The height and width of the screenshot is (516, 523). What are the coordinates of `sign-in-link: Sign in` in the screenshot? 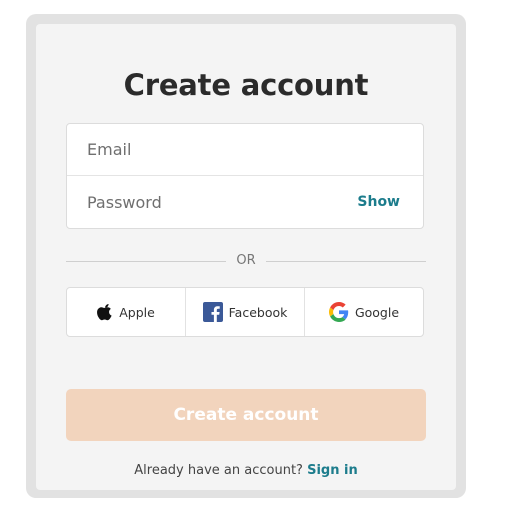 It's located at (332, 470).